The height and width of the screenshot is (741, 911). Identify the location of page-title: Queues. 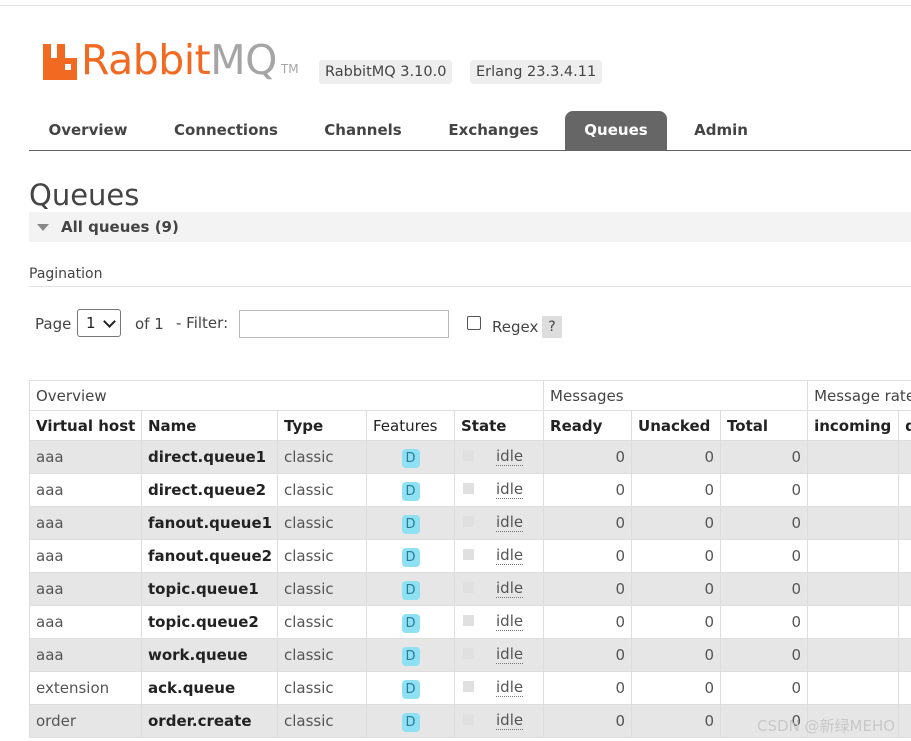
(84, 195).